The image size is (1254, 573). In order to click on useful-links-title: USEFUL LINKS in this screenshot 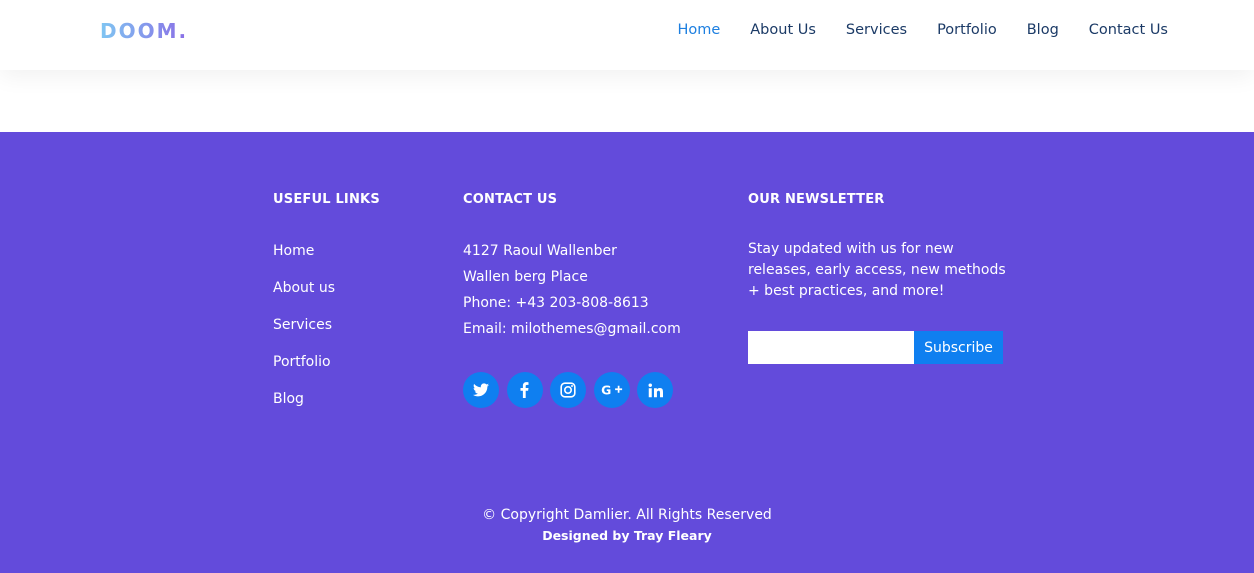, I will do `click(326, 199)`.